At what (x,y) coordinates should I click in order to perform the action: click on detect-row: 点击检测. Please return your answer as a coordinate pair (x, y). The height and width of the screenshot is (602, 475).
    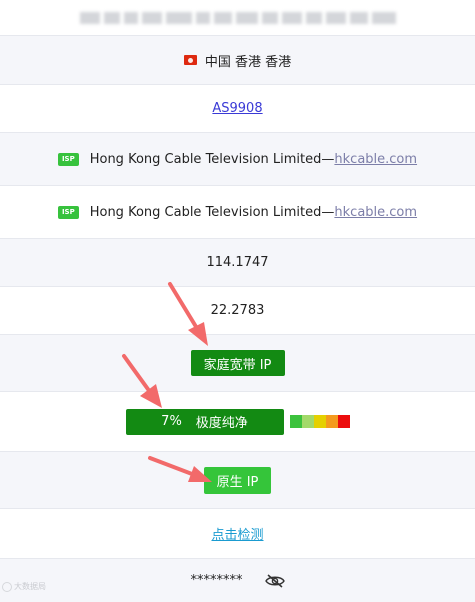
    Looking at the image, I should click on (237, 534).